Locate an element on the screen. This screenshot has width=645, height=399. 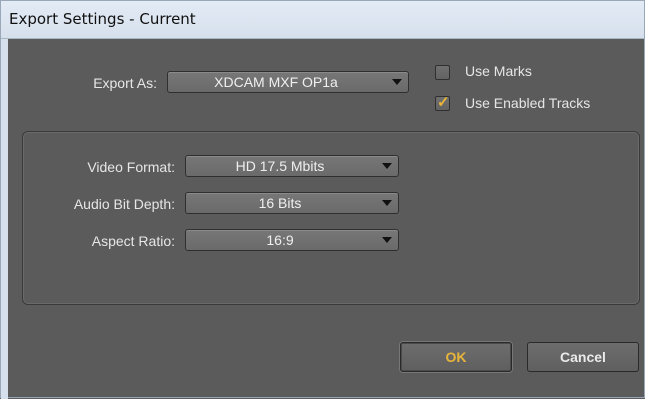
export-as-value: XDCAM MXF OP1a is located at coordinates (276, 82).